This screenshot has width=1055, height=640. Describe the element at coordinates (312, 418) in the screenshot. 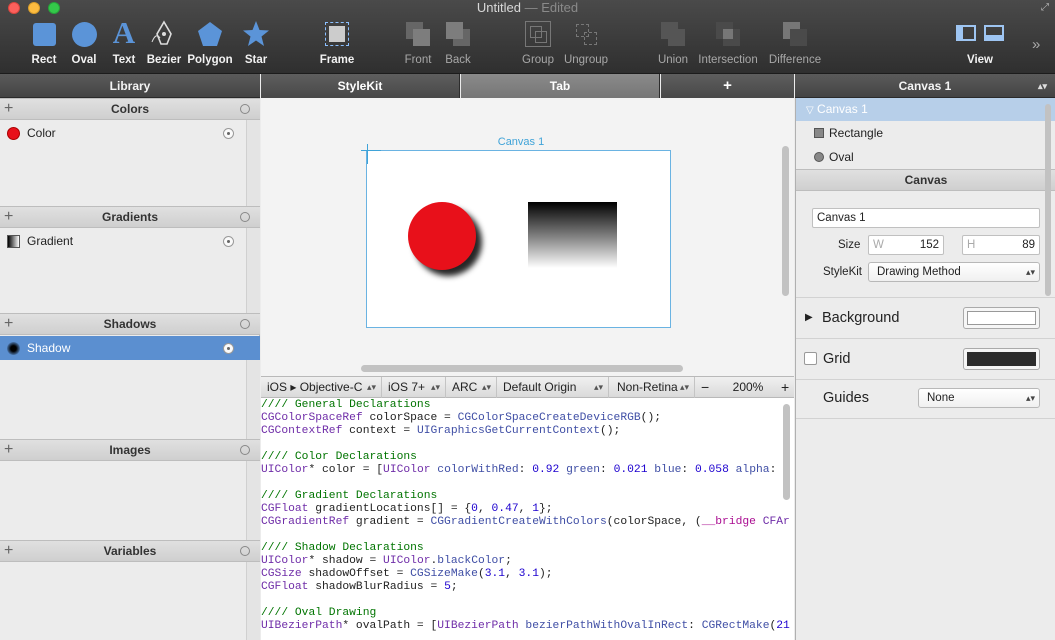

I see `code-token: CGColorSpaceRef` at that location.